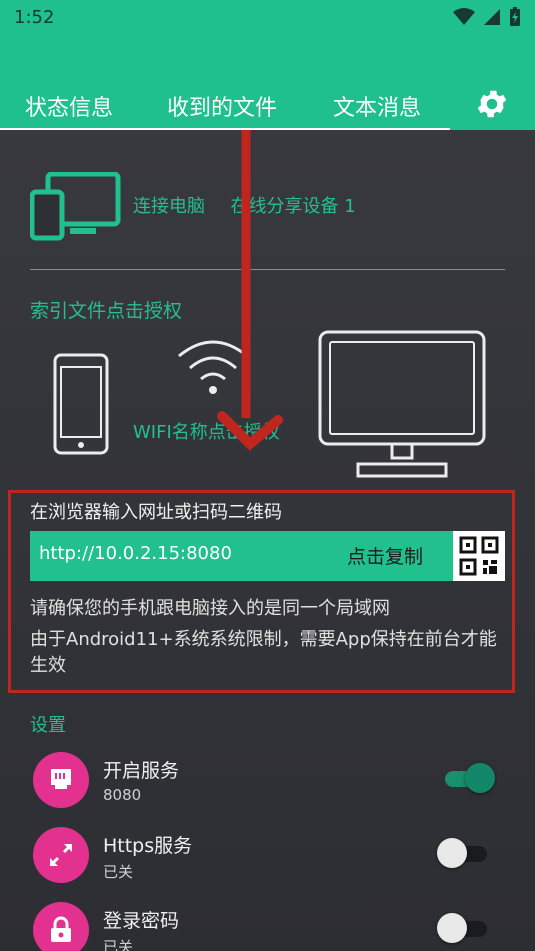 The width and height of the screenshot is (535, 951). What do you see at coordinates (141, 921) in the screenshot?
I see `setting-title: 登录密码` at bounding box center [141, 921].